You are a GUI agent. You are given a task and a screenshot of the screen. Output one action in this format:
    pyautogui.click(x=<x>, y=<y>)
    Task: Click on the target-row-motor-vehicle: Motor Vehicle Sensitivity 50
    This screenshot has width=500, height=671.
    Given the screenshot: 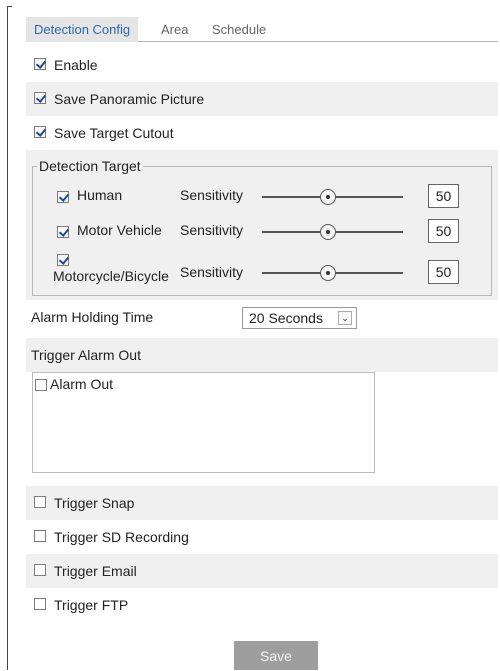 What is the action you would take?
    pyautogui.click(x=263, y=232)
    